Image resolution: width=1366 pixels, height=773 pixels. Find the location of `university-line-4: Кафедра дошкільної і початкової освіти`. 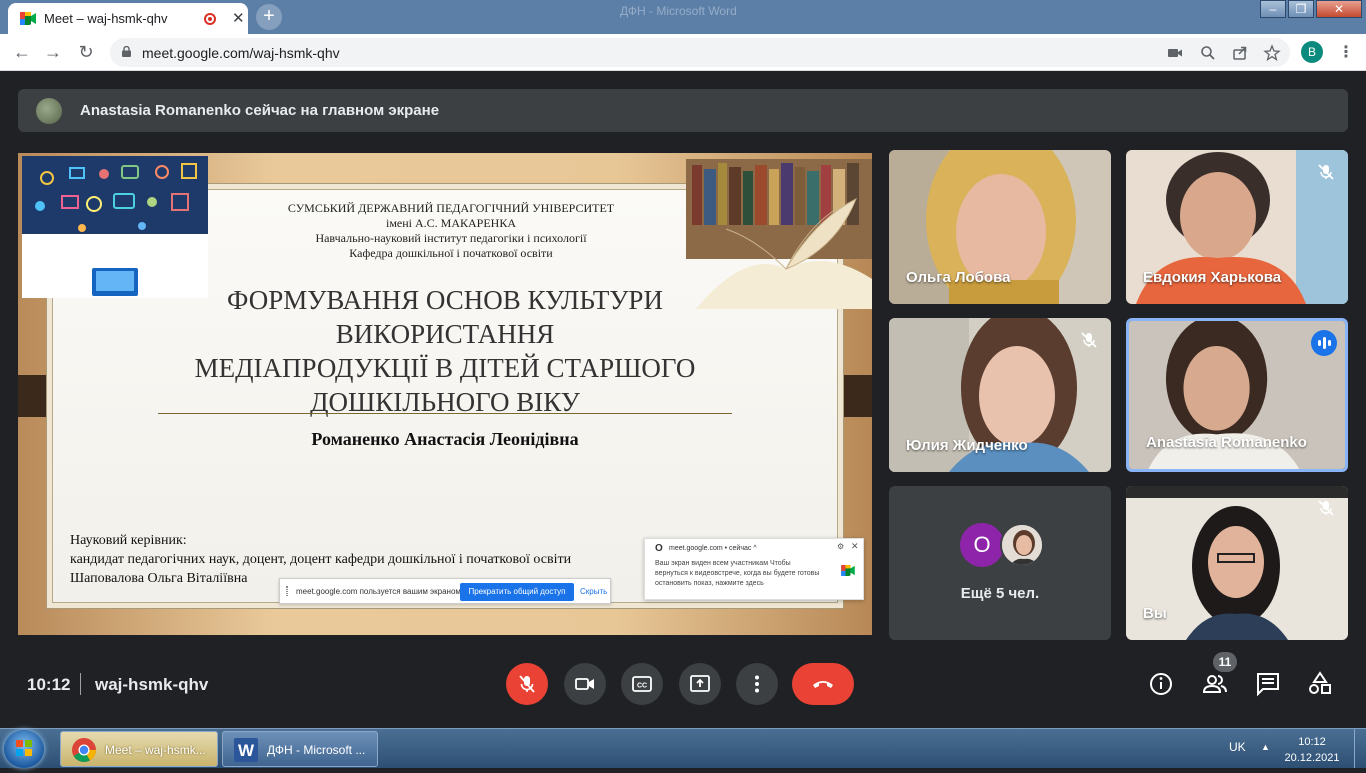

university-line-4: Кафедра дошкільної і початкової освіти is located at coordinates (451, 253).